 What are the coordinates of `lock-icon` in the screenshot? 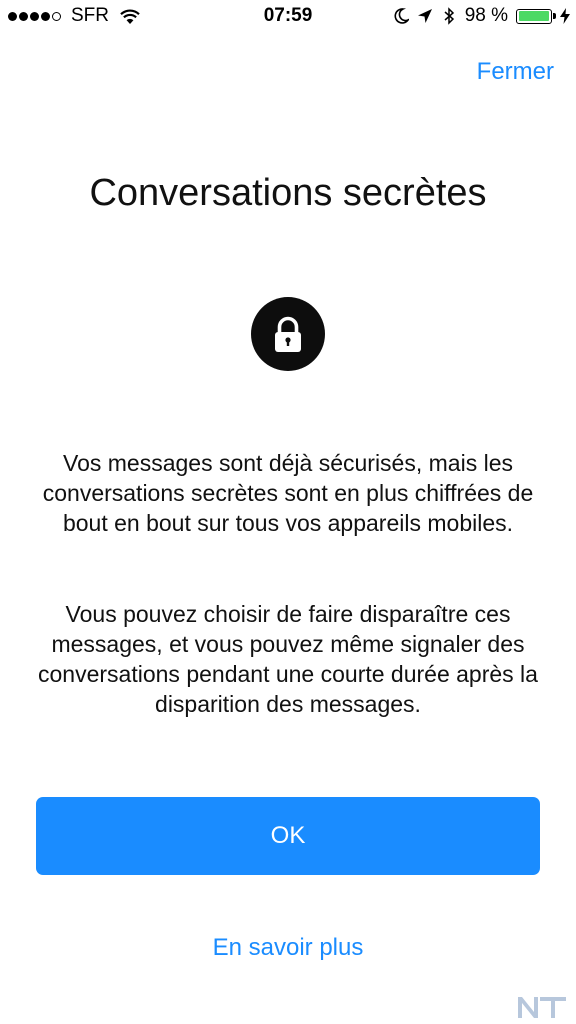 It's located at (288, 334).